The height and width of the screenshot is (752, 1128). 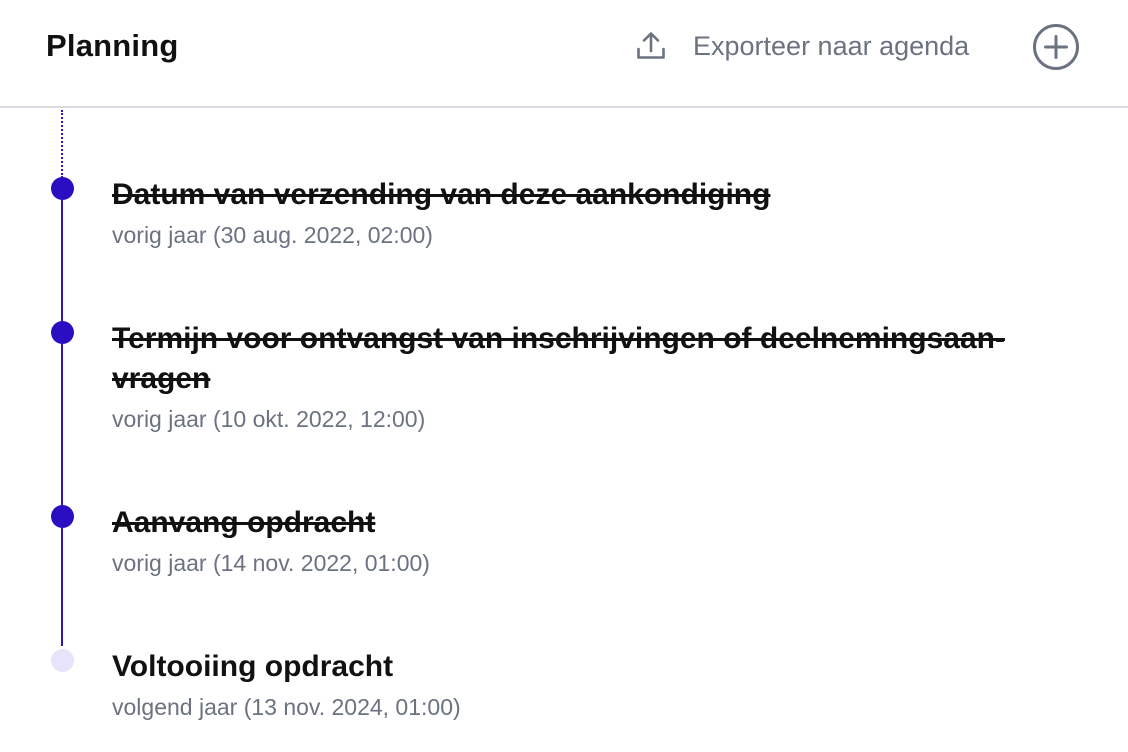 What do you see at coordinates (271, 563) in the screenshot?
I see `event-date: vorig jaar (14 nov. 2022, 01:00)` at bounding box center [271, 563].